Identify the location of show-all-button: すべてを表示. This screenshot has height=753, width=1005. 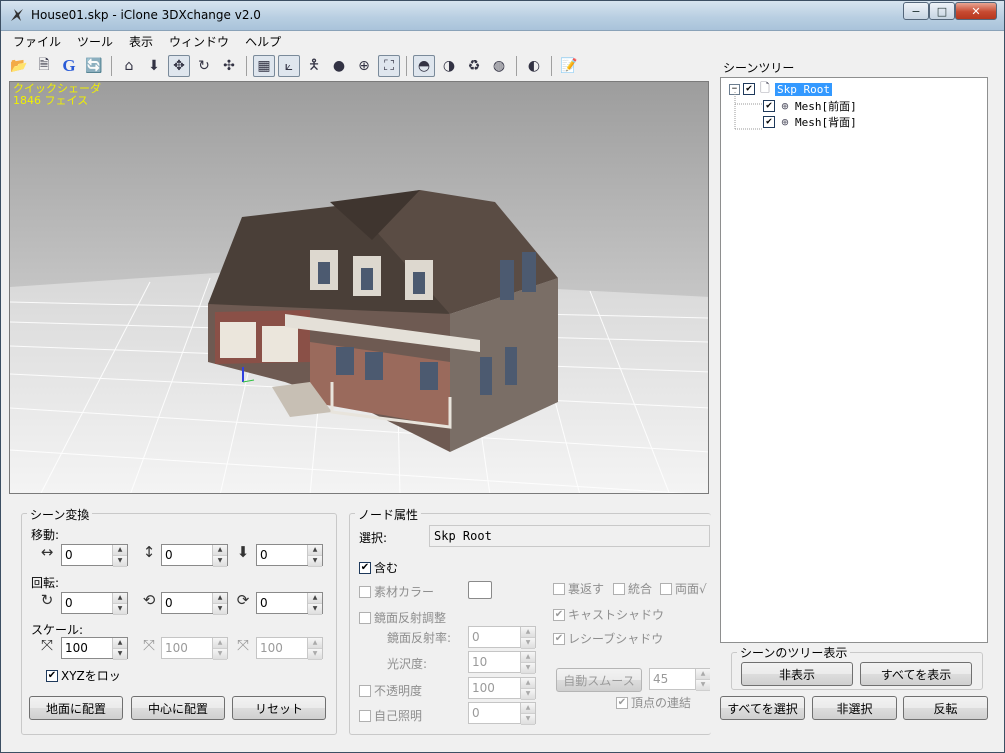
(916, 674).